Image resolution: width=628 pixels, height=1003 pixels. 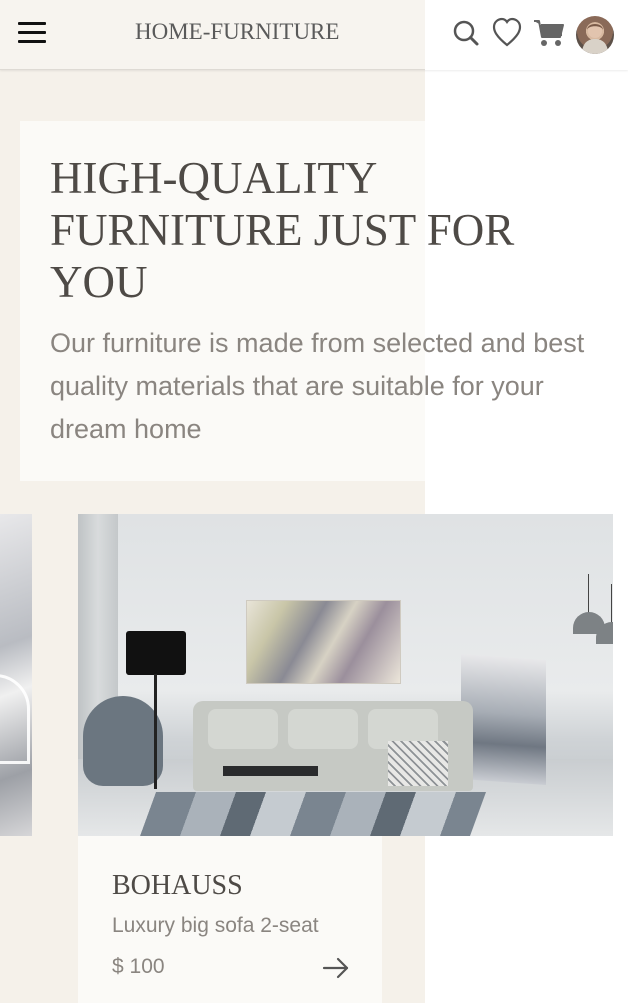 I want to click on pendant-lamp, so click(x=604, y=614).